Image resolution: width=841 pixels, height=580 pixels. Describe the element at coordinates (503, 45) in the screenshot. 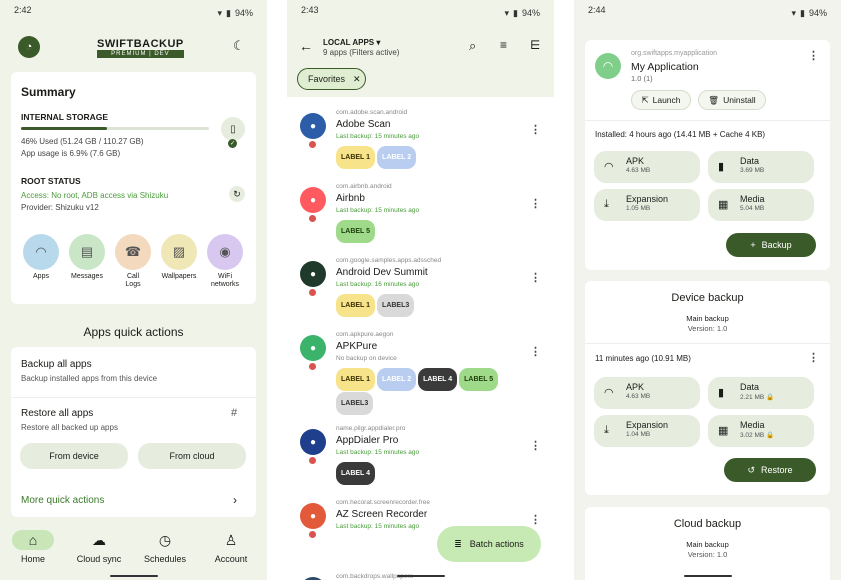

I see `filter-icon: ≡` at that location.